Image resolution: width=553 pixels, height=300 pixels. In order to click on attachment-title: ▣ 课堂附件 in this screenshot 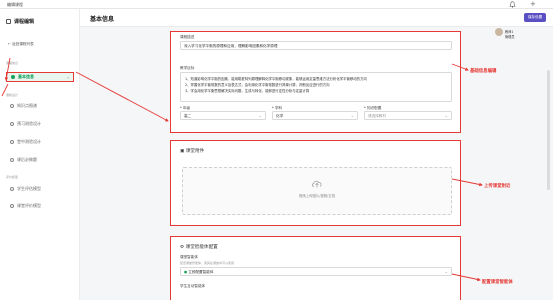, I will do `click(192, 151)`.